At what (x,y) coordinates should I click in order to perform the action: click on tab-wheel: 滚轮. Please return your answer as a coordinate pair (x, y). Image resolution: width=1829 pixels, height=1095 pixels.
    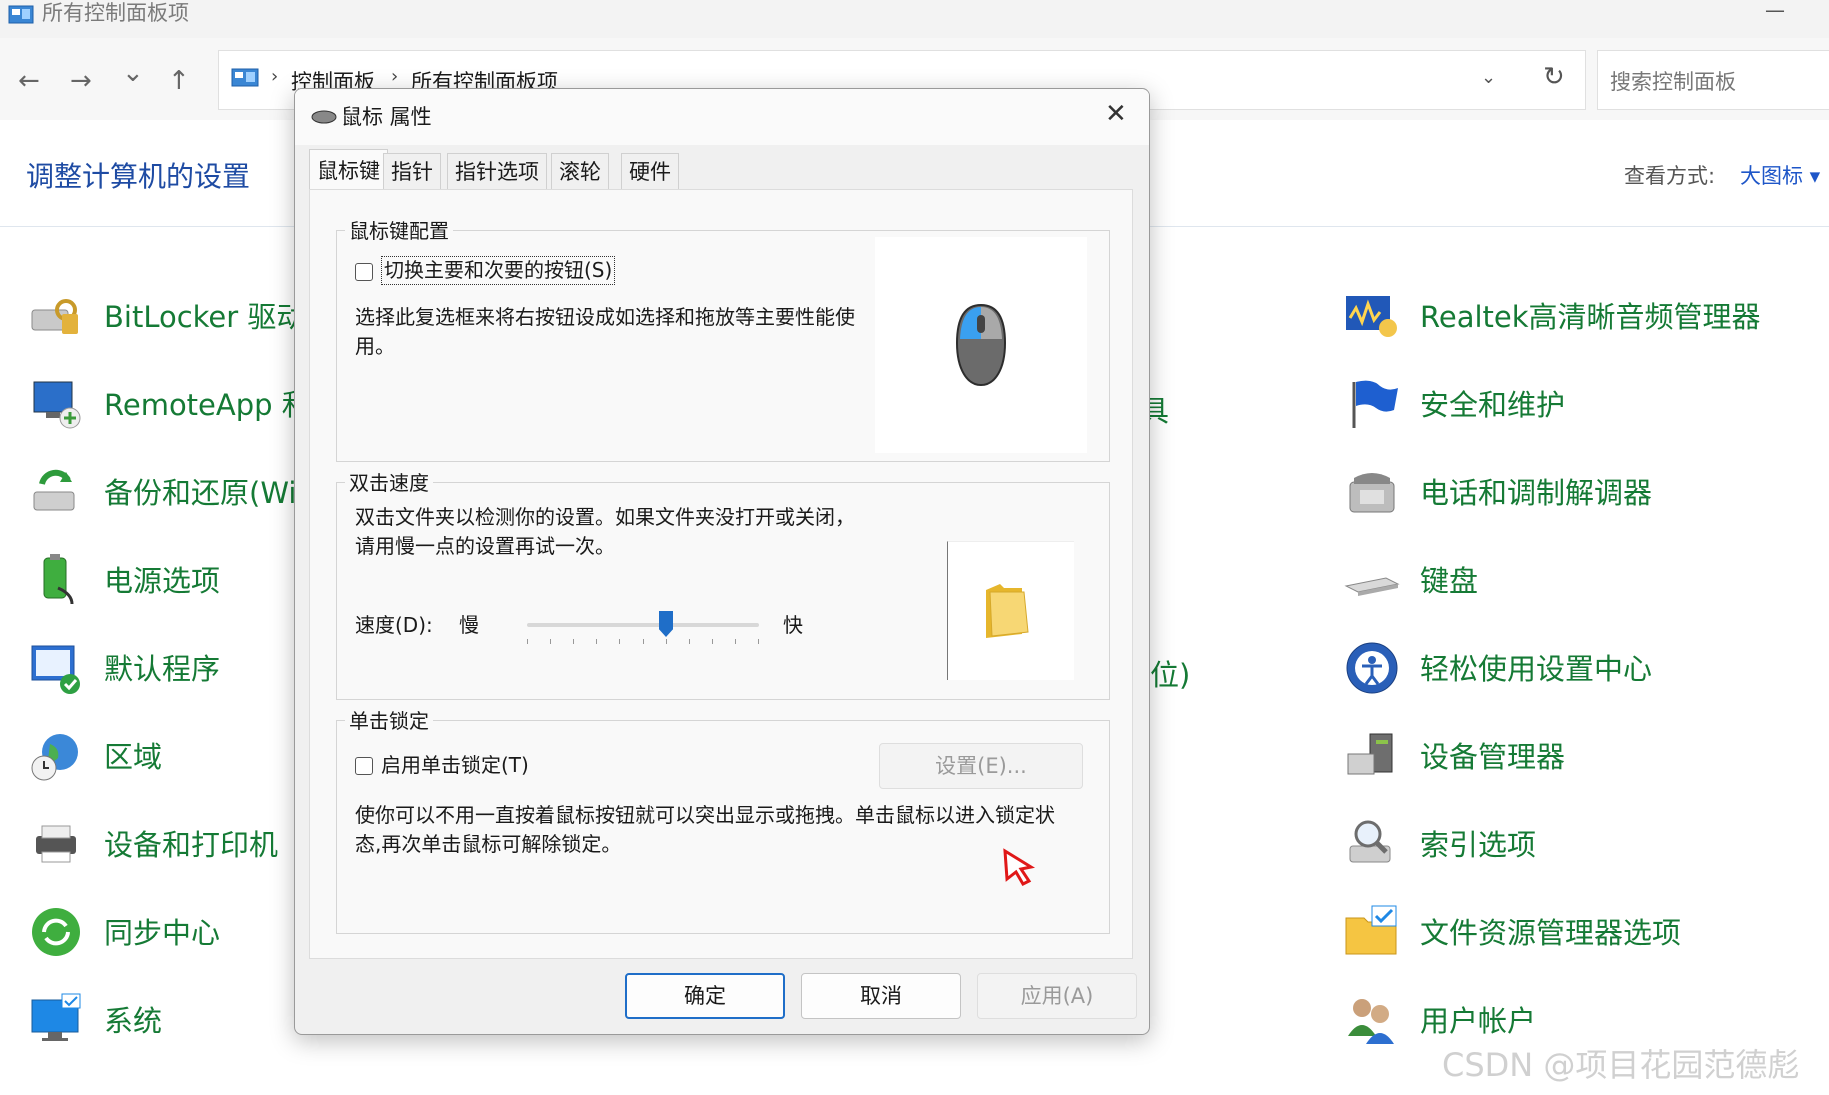
    Looking at the image, I should click on (580, 171).